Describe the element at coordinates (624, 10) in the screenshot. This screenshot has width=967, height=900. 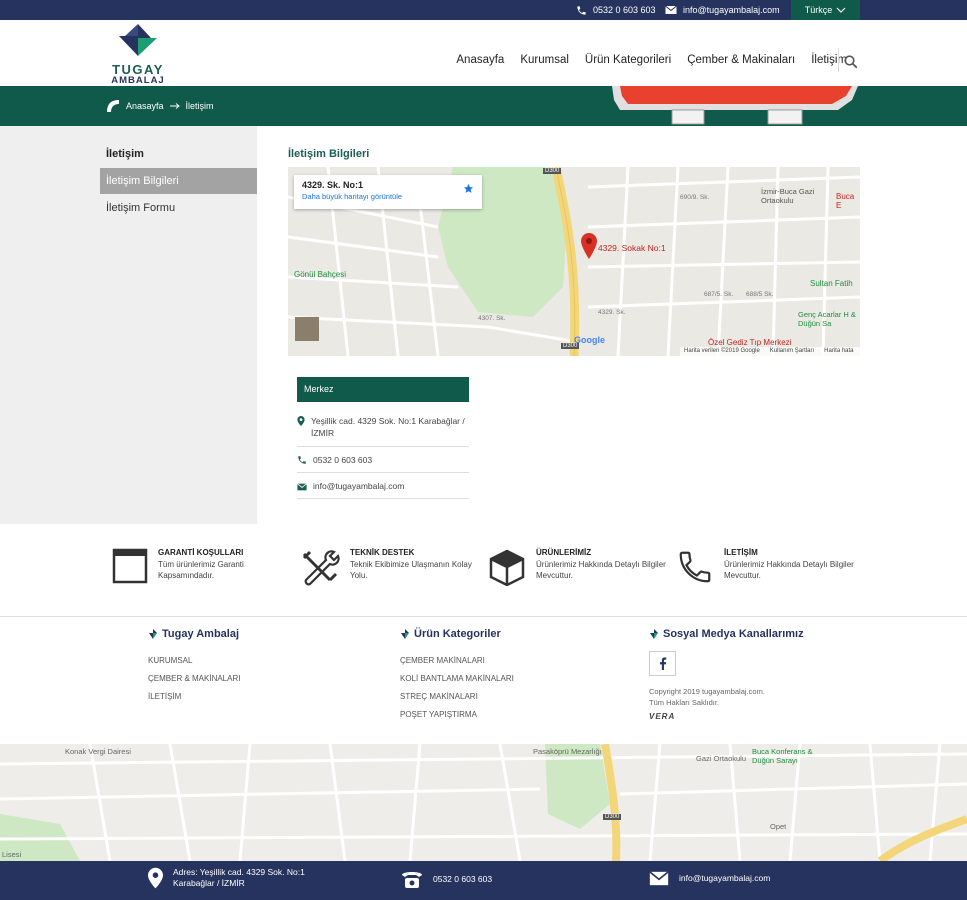
I see `top-phone-text: 0532 0 603 603` at that location.